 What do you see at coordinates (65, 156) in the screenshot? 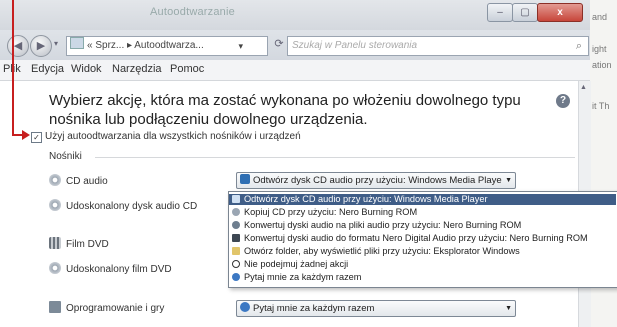
I see `section-title: Nośniki` at bounding box center [65, 156].